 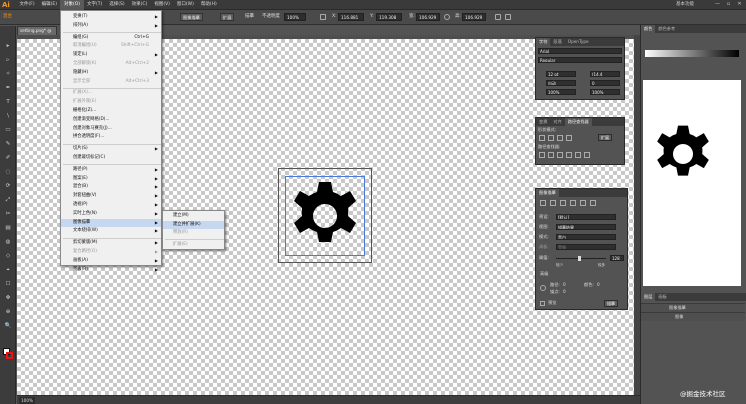 What do you see at coordinates (8, 200) in the screenshot?
I see `tool-icon: ⤢` at bounding box center [8, 200].